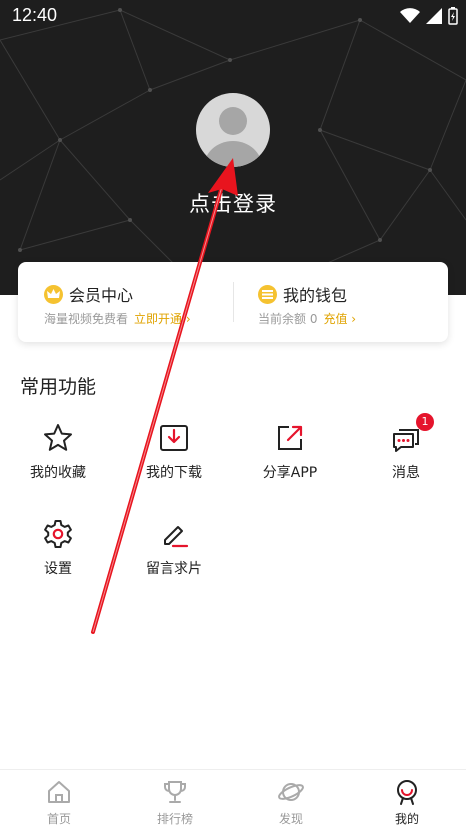 The height and width of the screenshot is (830, 466). I want to click on trophy-icon, so click(175, 792).